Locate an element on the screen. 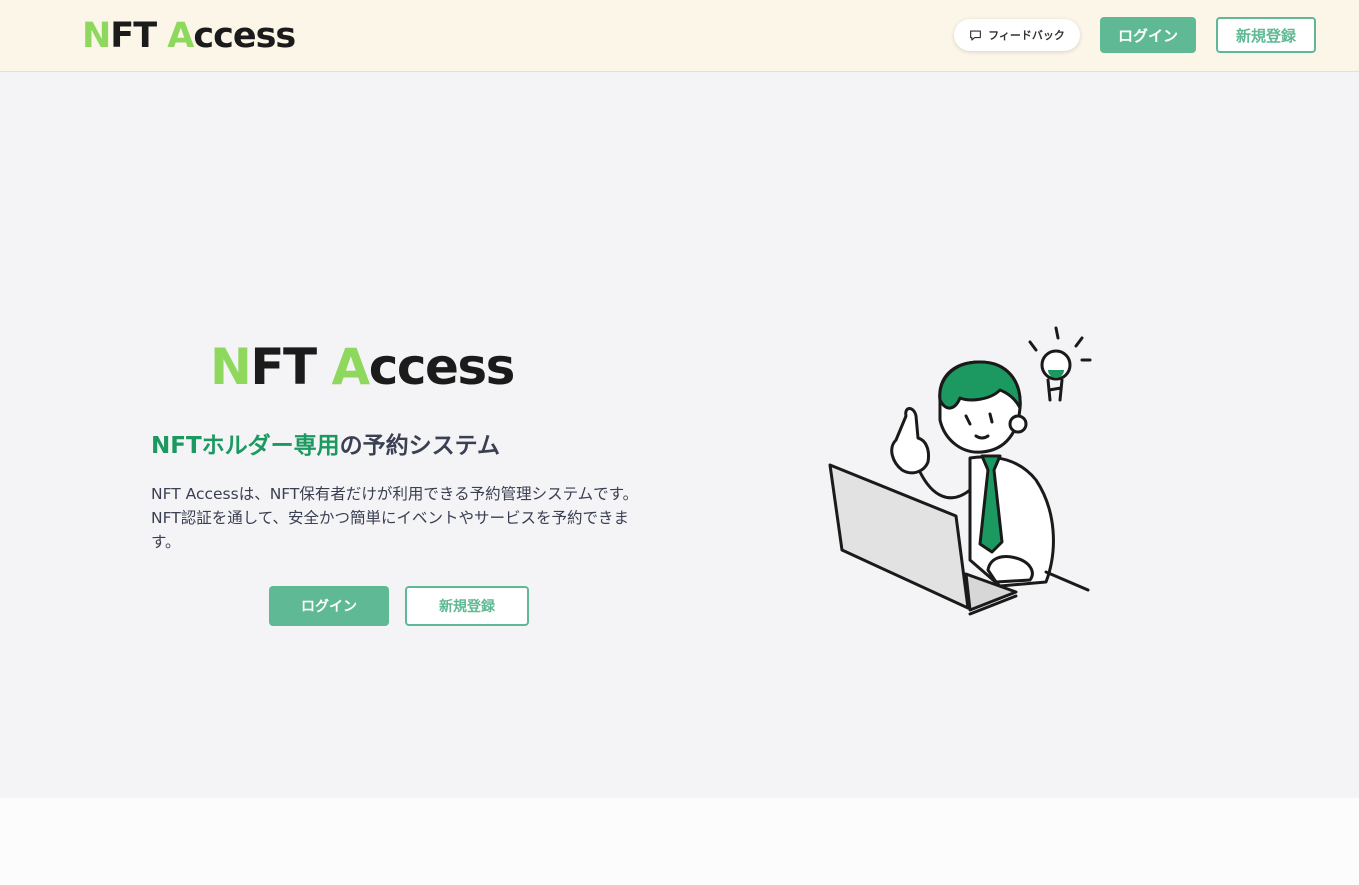 Image resolution: width=1359 pixels, height=885 pixels. man-with-laptop-illustration is located at coordinates (960, 471).